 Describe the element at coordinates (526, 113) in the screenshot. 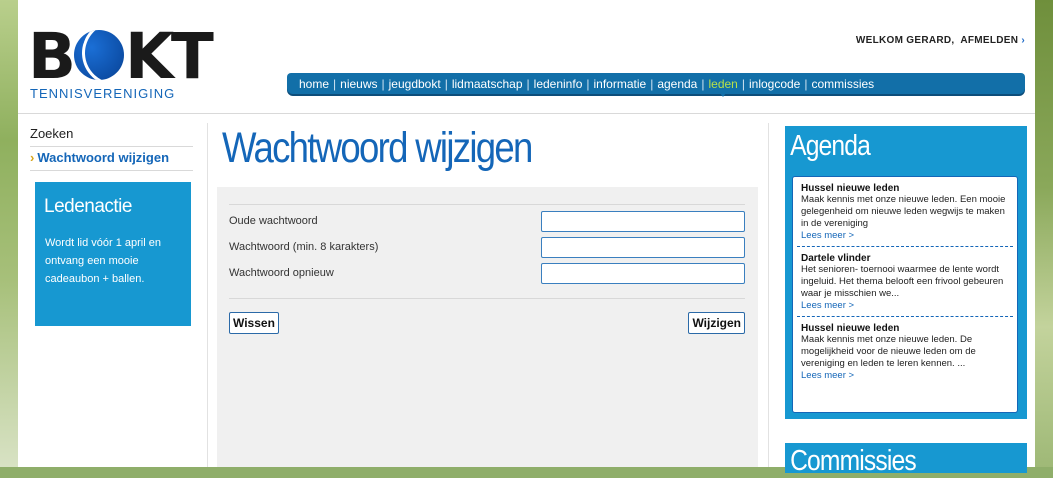

I see `header-divider` at that location.